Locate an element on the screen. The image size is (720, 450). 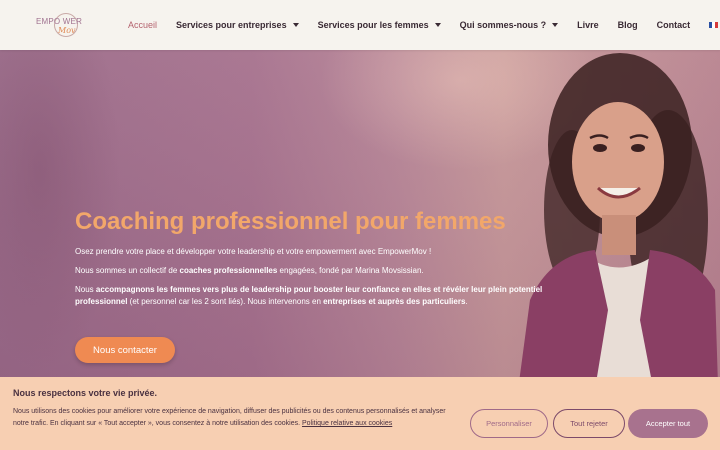
menu-item-qui-sommes-nous: Qui sommes-nous ? is located at coordinates (509, 25).